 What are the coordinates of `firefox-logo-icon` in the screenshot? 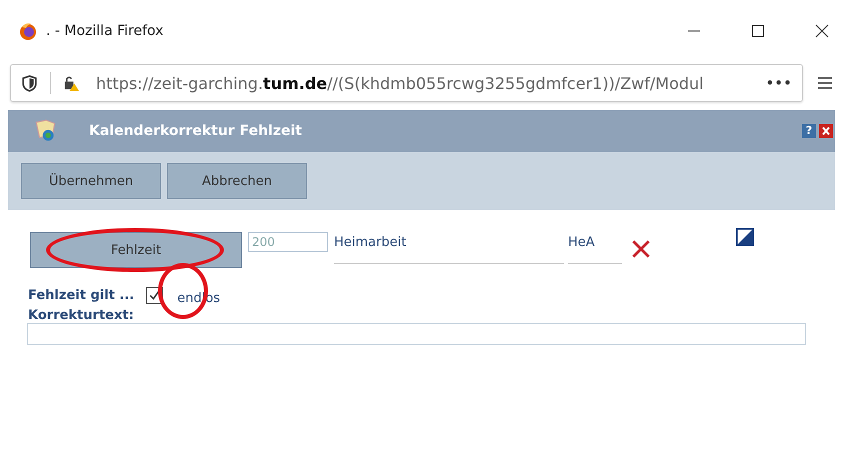 It's located at (28, 31).